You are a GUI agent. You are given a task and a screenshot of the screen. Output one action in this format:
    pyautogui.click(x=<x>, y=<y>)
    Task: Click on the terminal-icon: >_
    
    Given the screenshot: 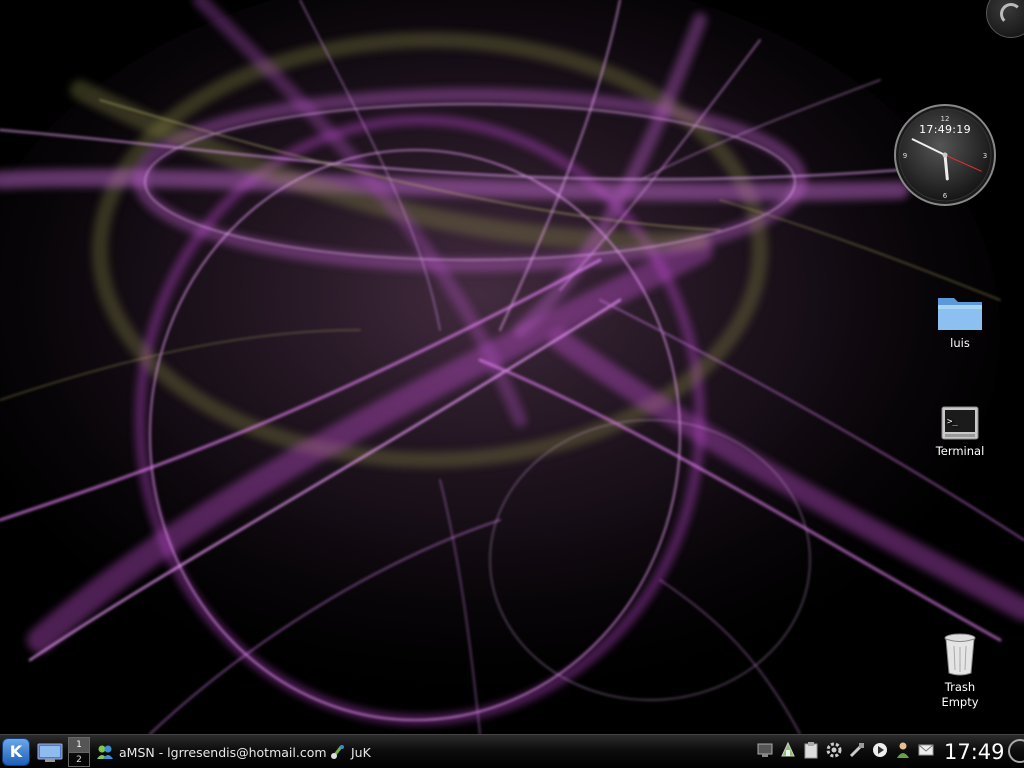 What is the action you would take?
    pyautogui.click(x=960, y=423)
    